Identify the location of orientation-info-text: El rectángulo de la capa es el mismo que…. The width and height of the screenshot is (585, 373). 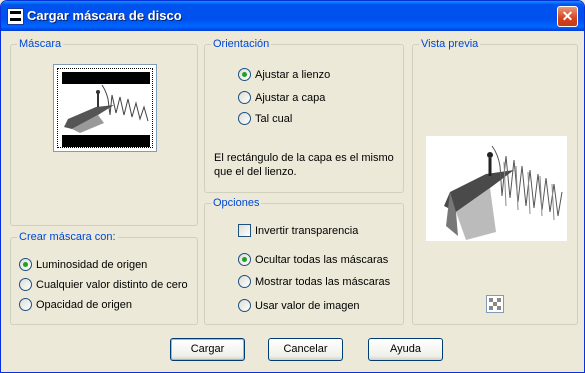
(304, 165).